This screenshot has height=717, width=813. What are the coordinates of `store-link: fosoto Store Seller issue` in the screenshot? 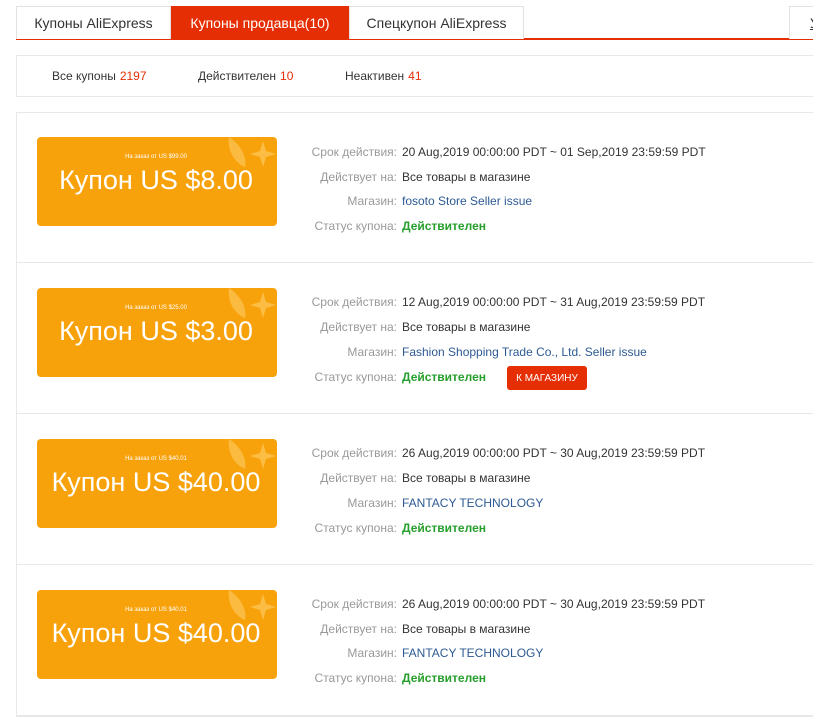 It's located at (467, 201).